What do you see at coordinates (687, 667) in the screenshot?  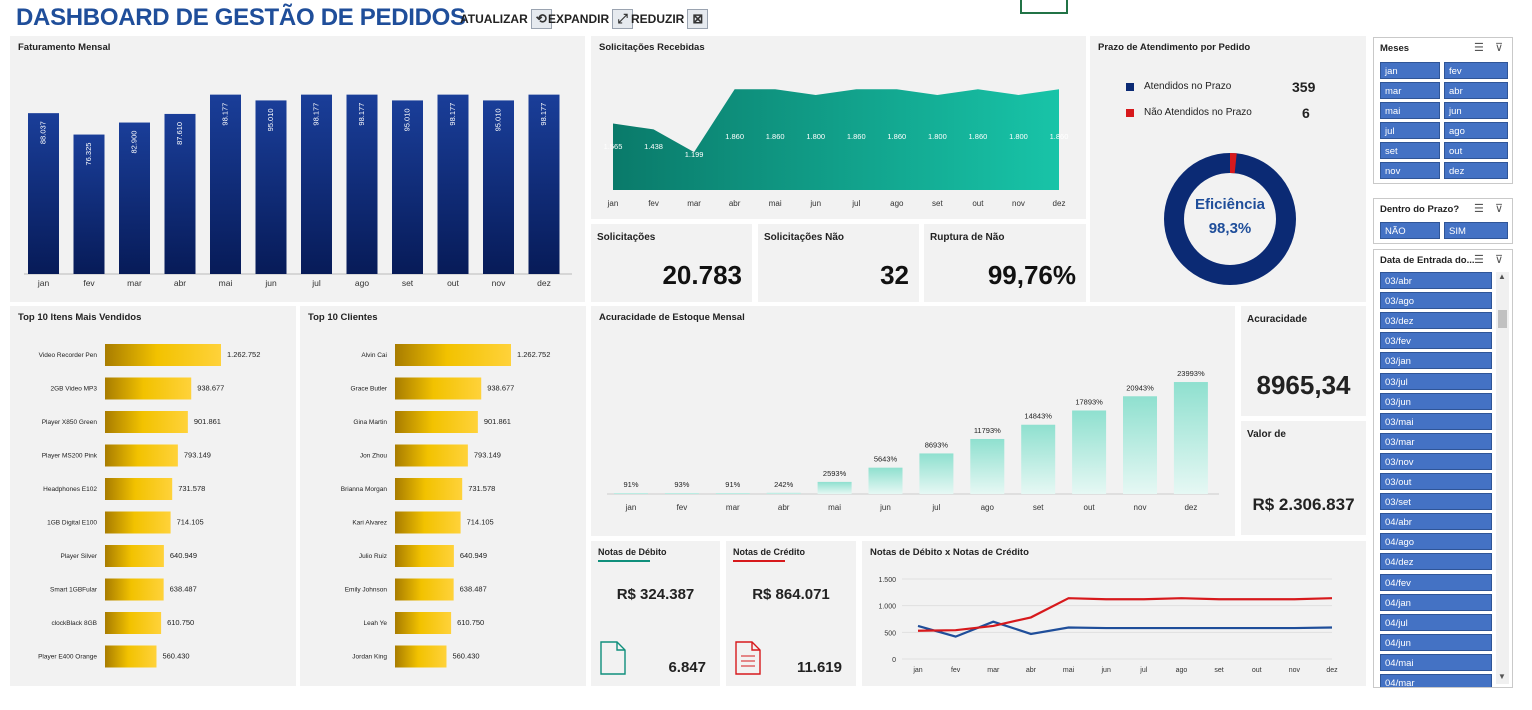 I see `debit-count: 6.847` at bounding box center [687, 667].